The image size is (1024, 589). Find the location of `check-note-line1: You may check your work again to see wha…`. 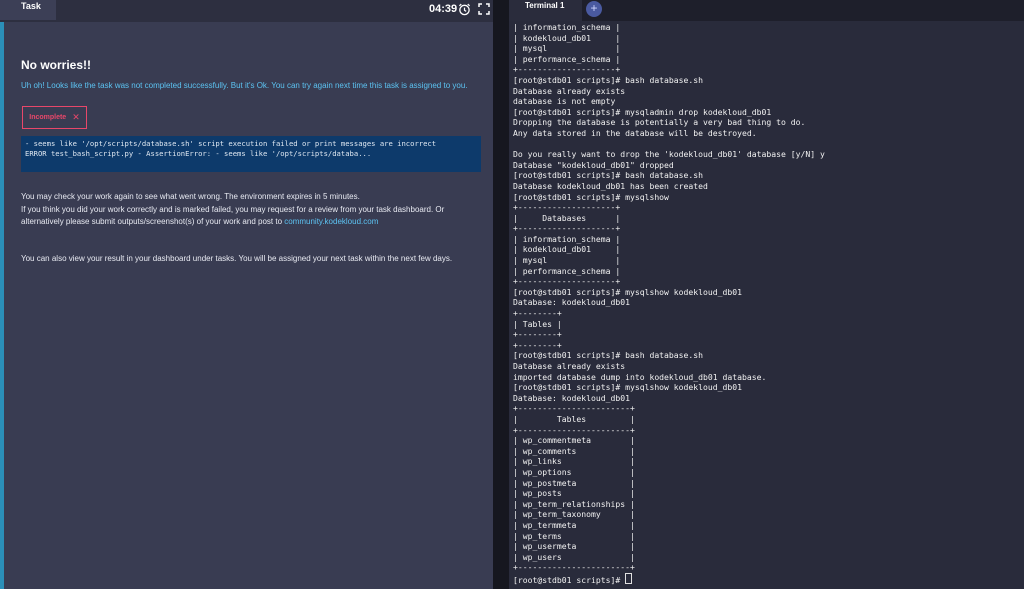

check-note-line1: You may check your work again to see wha… is located at coordinates (190, 196).